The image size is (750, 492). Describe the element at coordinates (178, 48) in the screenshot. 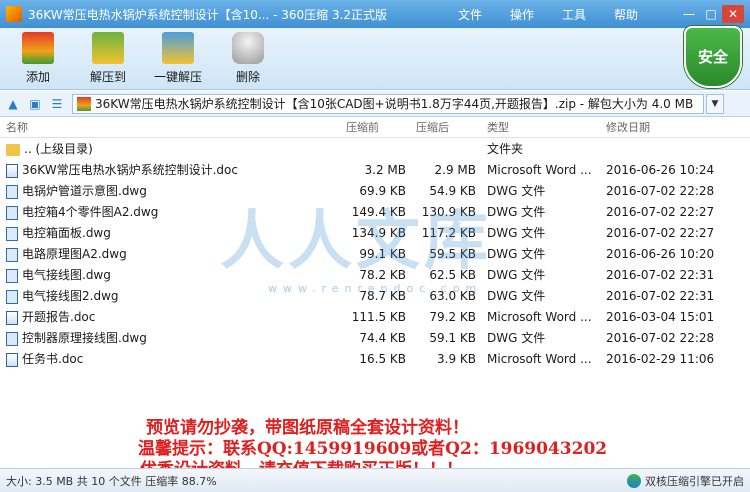

I see `one-key-extract-icon` at that location.